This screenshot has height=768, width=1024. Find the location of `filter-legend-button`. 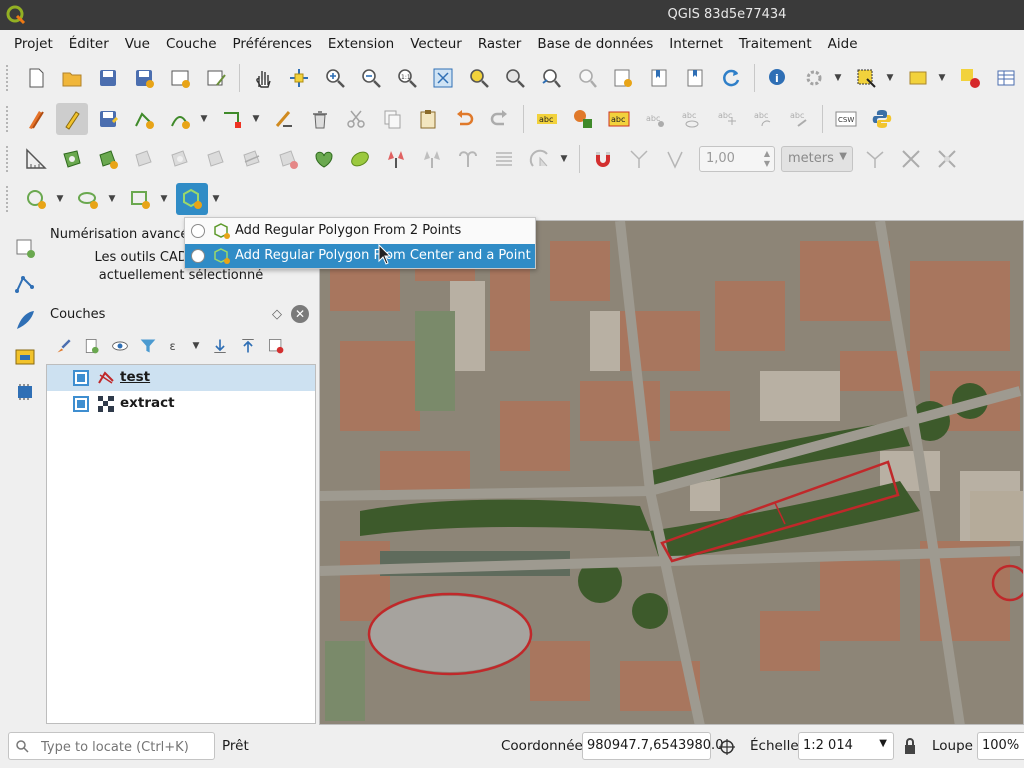

filter-legend-button is located at coordinates (148, 346).